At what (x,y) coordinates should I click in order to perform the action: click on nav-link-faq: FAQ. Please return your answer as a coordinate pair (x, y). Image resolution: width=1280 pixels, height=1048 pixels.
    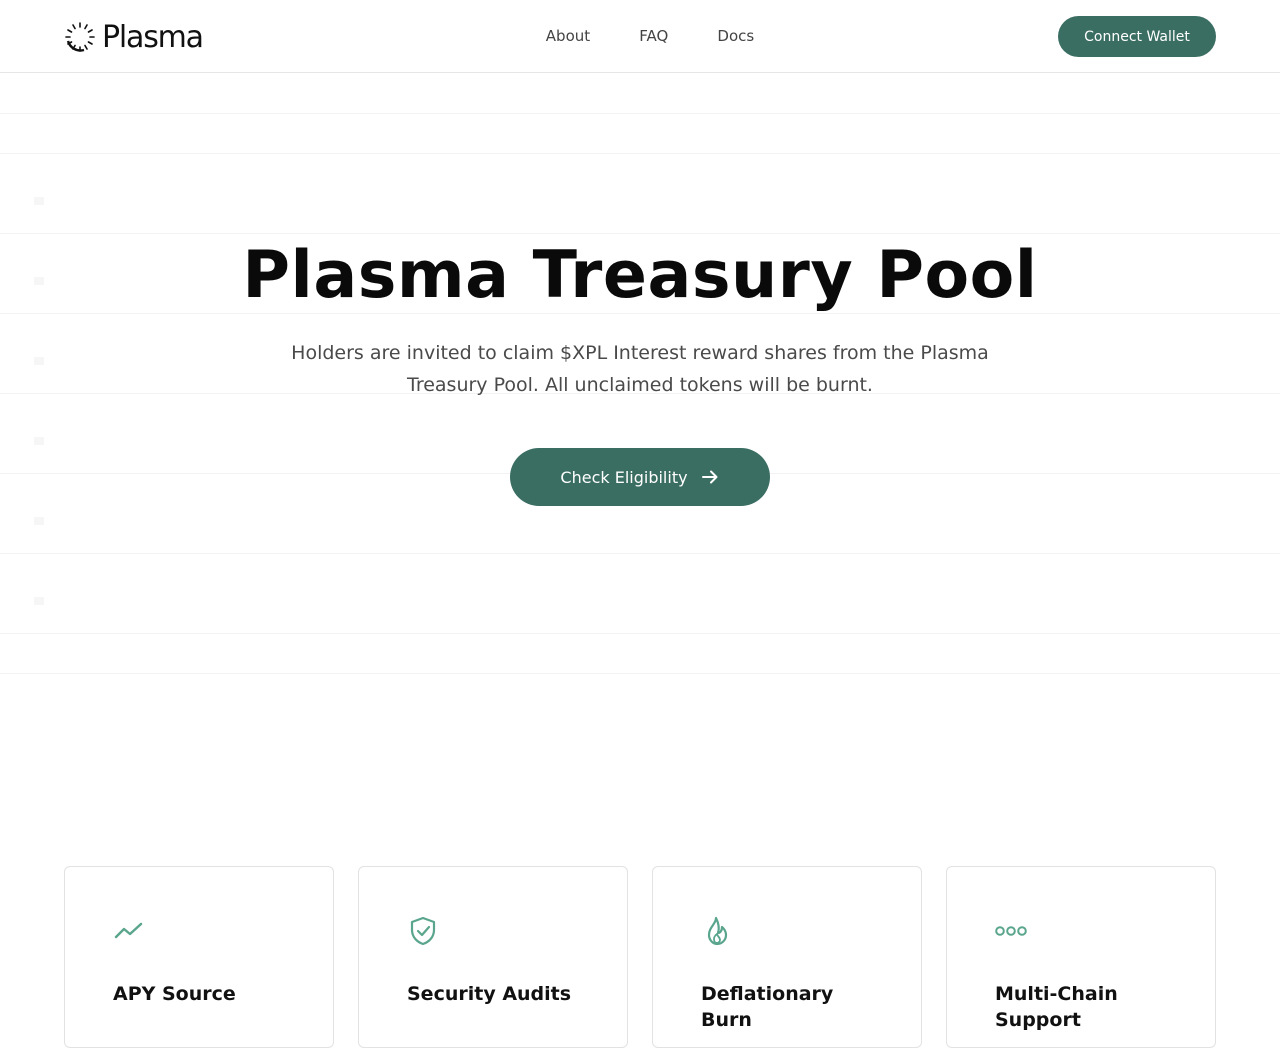
    Looking at the image, I should click on (653, 36).